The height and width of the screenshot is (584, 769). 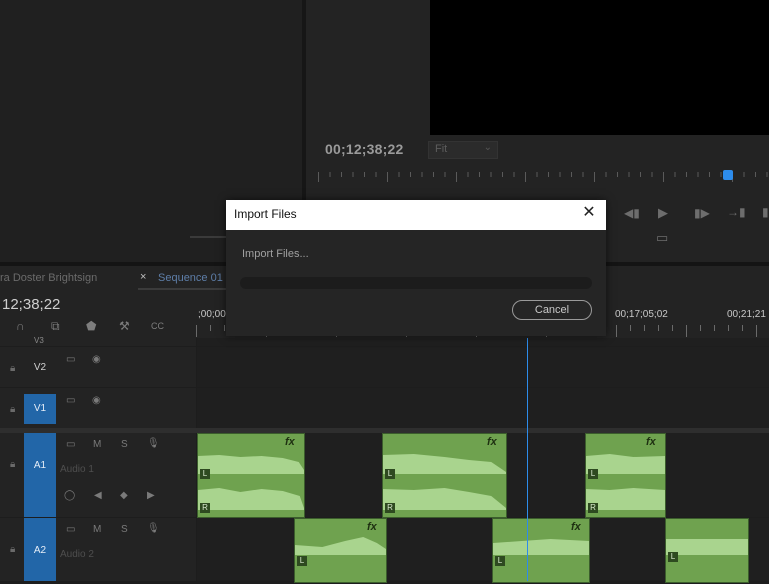 I want to click on track-label-audio-1: Audio 1, so click(x=77, y=469).